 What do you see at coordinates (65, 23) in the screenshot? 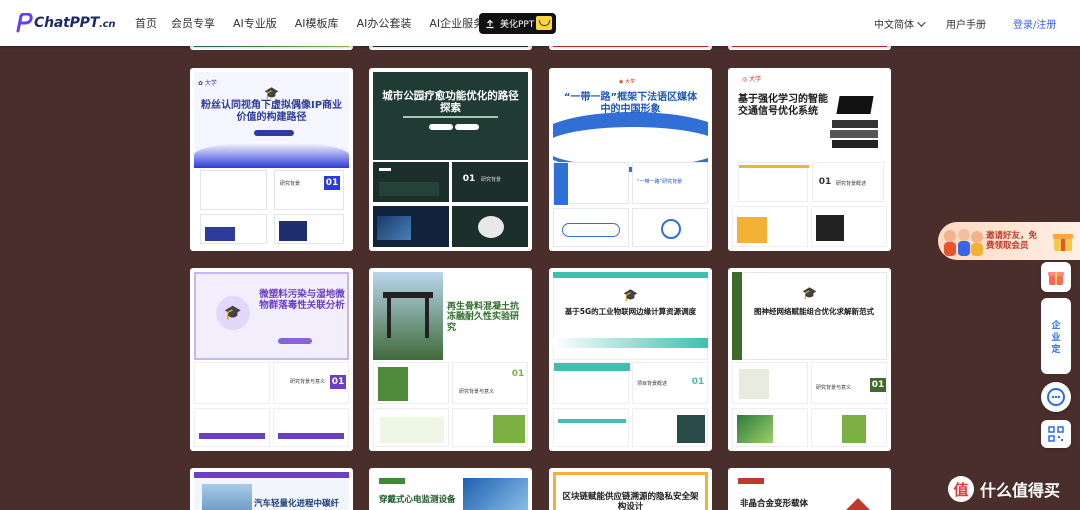
I see `chatppt-logo: ChatPPT.cn` at bounding box center [65, 23].